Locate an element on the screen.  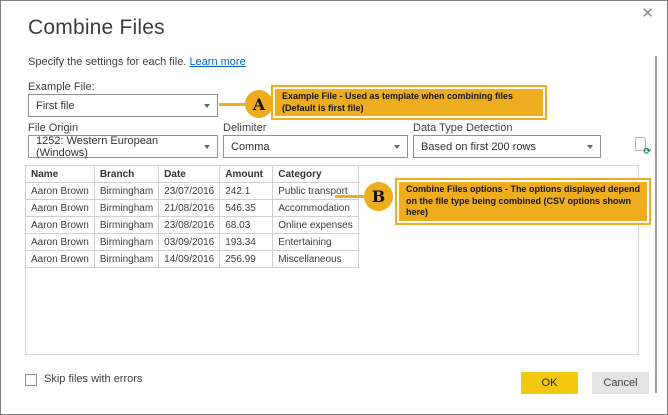
learn-more-link: Learn more is located at coordinates (217, 62).